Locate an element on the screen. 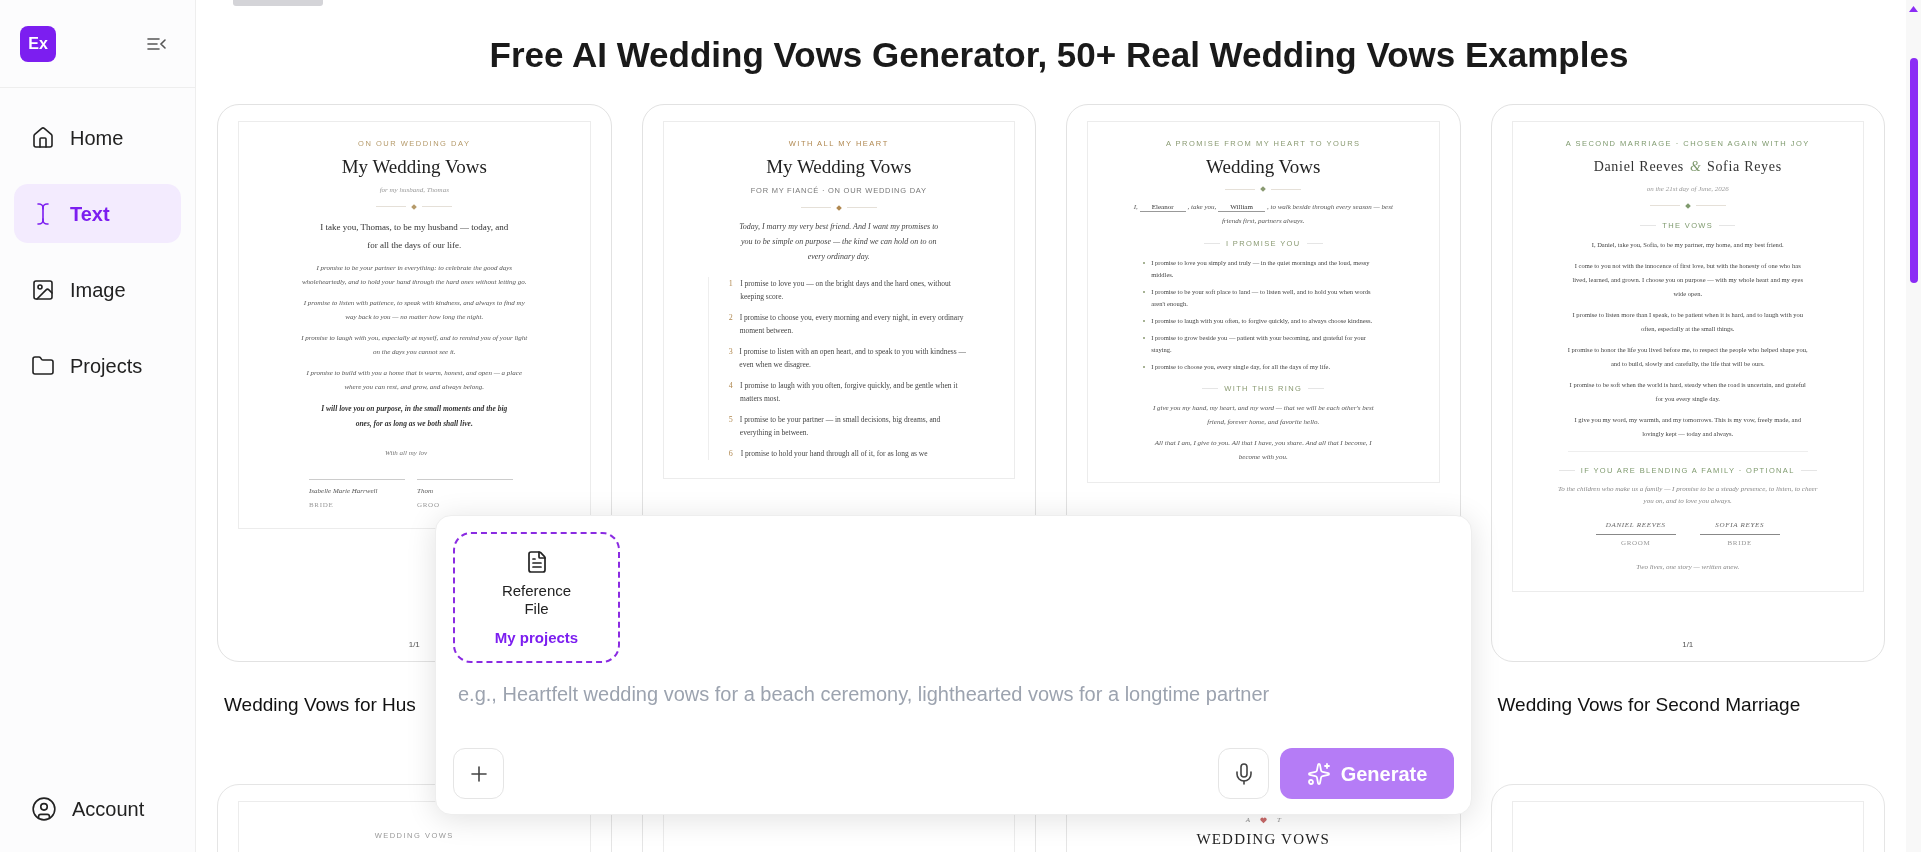 The height and width of the screenshot is (852, 1921). app-logo: Ex is located at coordinates (38, 43).